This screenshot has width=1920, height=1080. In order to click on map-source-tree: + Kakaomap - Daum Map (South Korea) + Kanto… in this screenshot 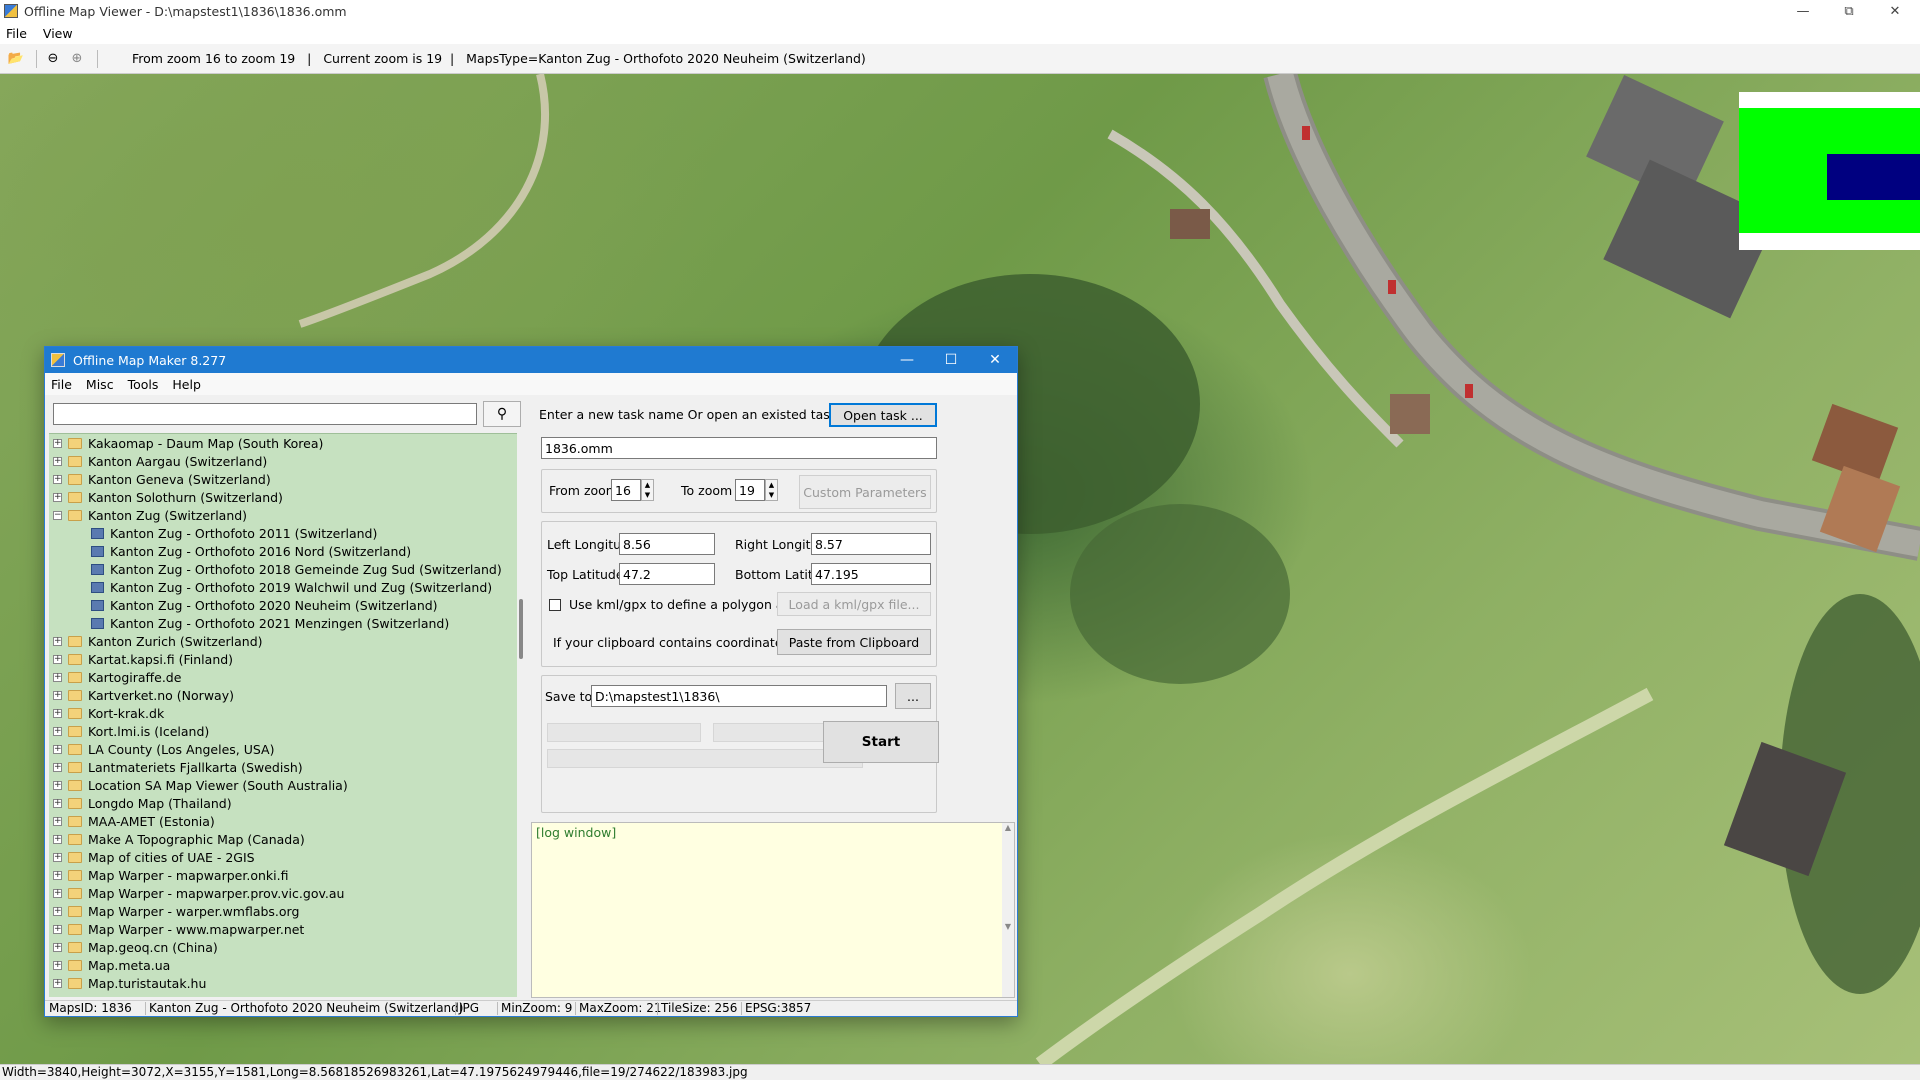, I will do `click(283, 715)`.